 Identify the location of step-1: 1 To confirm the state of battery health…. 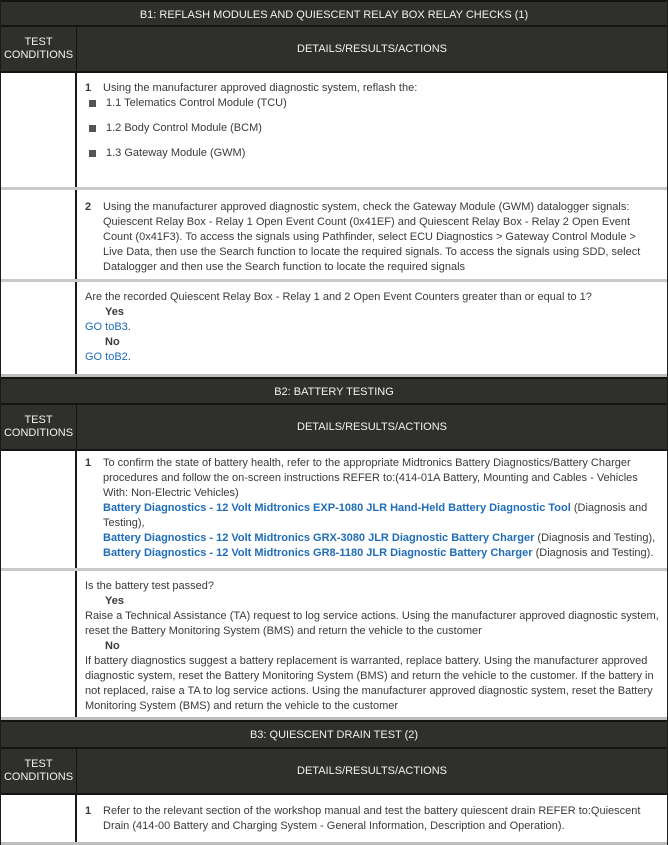
(370, 508).